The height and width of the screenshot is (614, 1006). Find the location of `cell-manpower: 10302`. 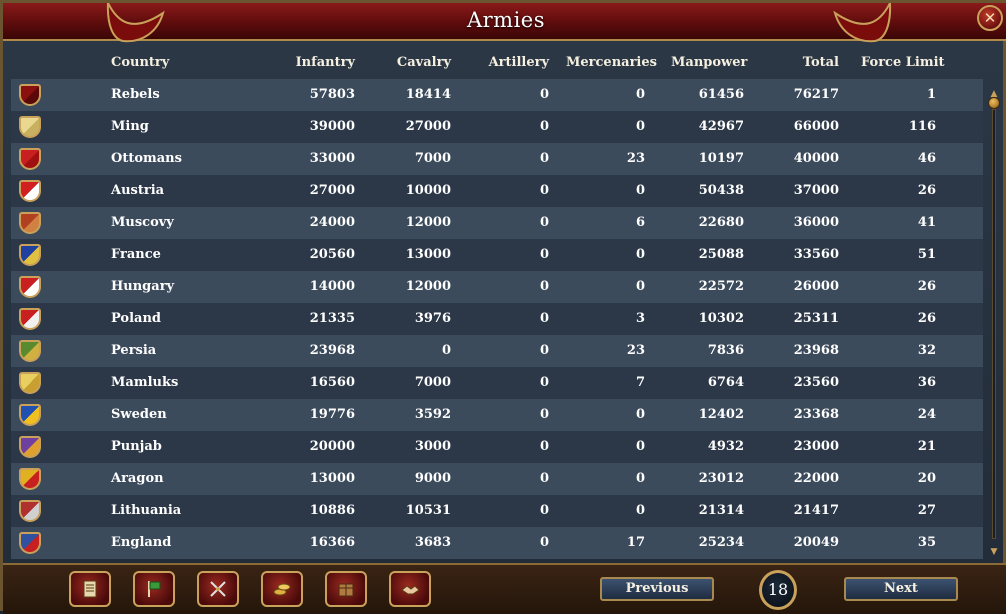

cell-manpower: 10302 is located at coordinates (721, 318).